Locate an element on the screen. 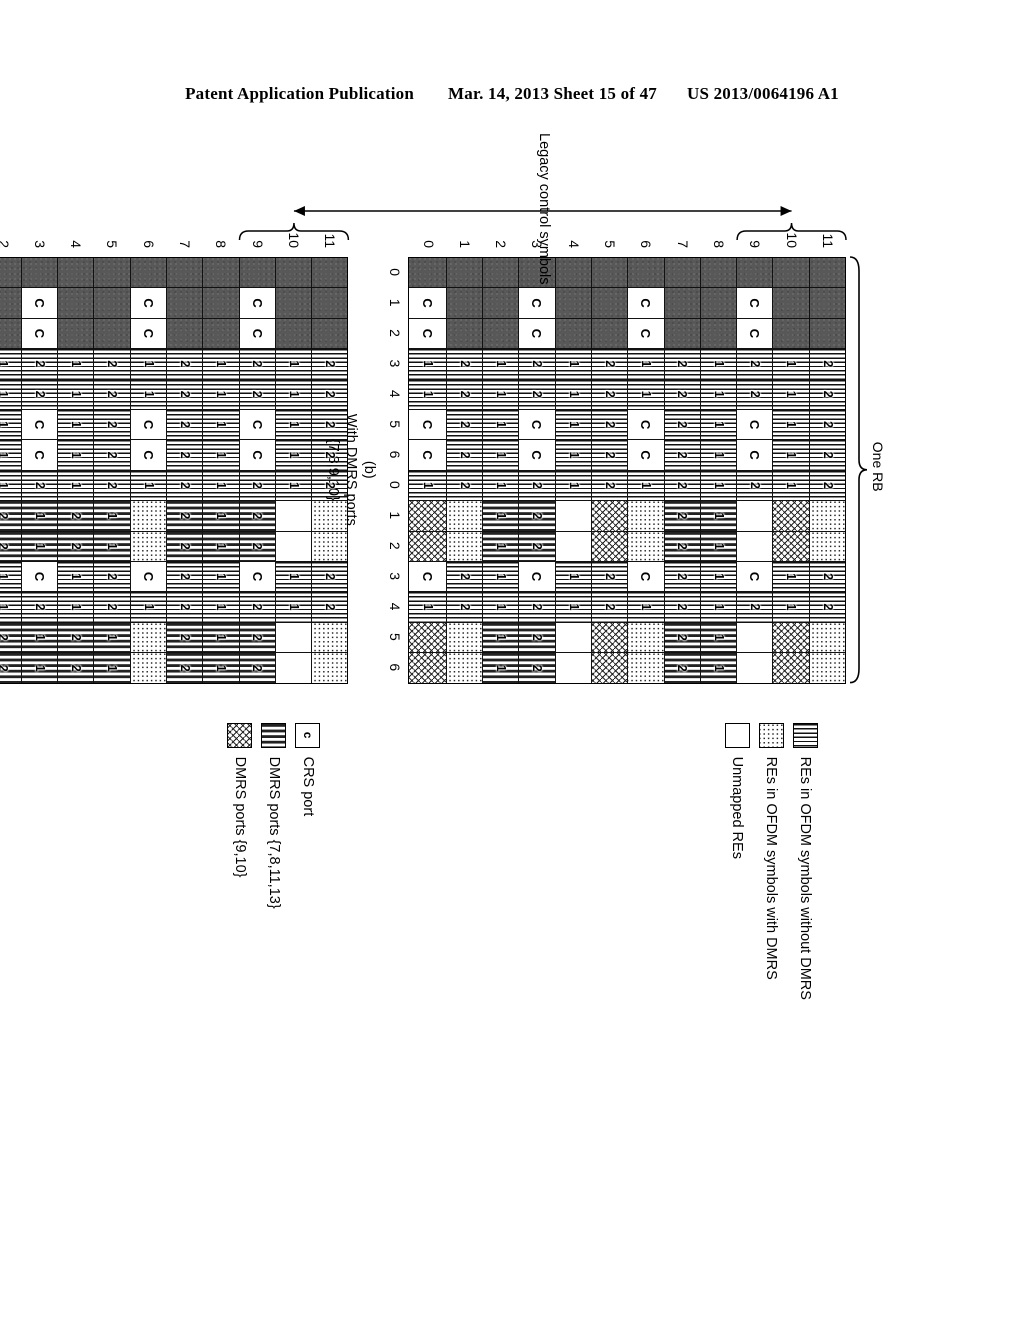 The width and height of the screenshot is (1024, 1320). legend-swatch-dot is located at coordinates (771, 735).